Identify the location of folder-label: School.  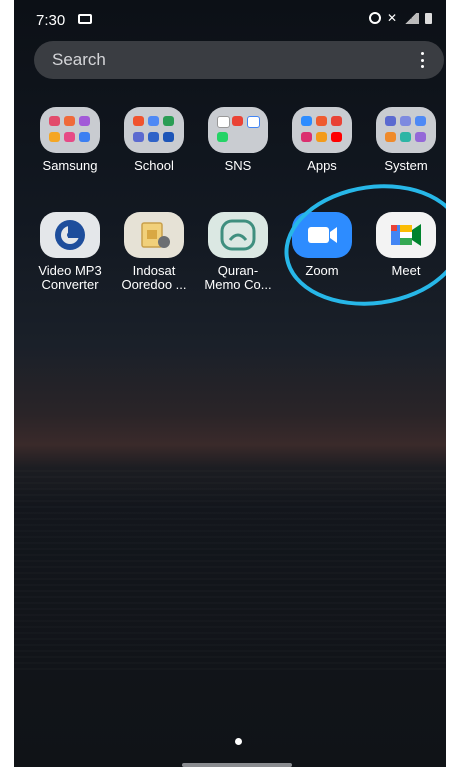
(154, 165).